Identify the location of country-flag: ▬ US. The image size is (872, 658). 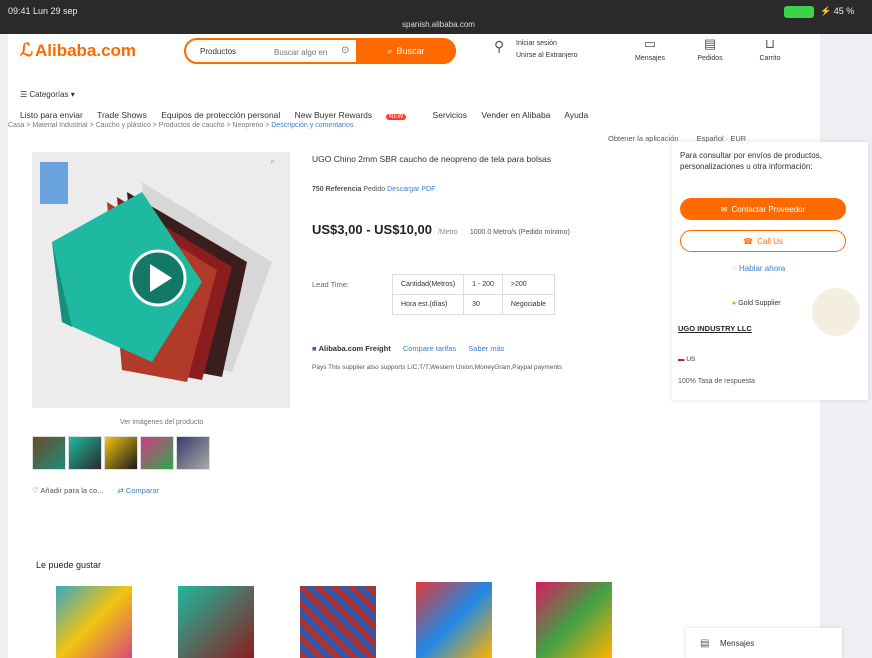
(686, 359).